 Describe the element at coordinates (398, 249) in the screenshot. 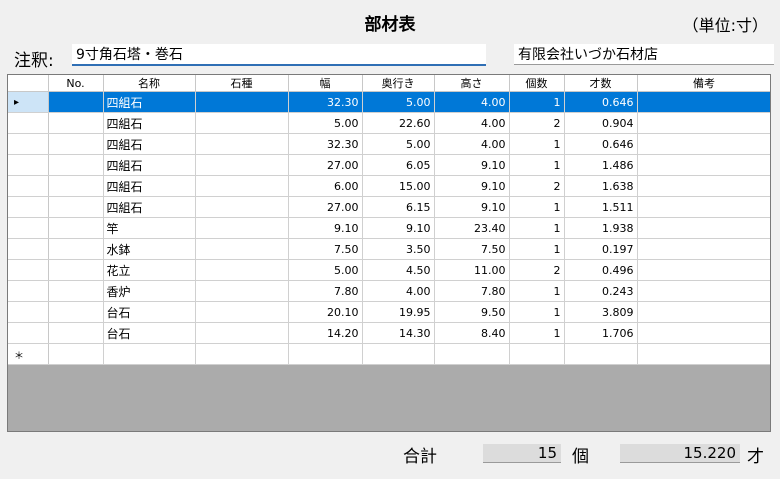

I see `cell-depth: 3.50` at that location.